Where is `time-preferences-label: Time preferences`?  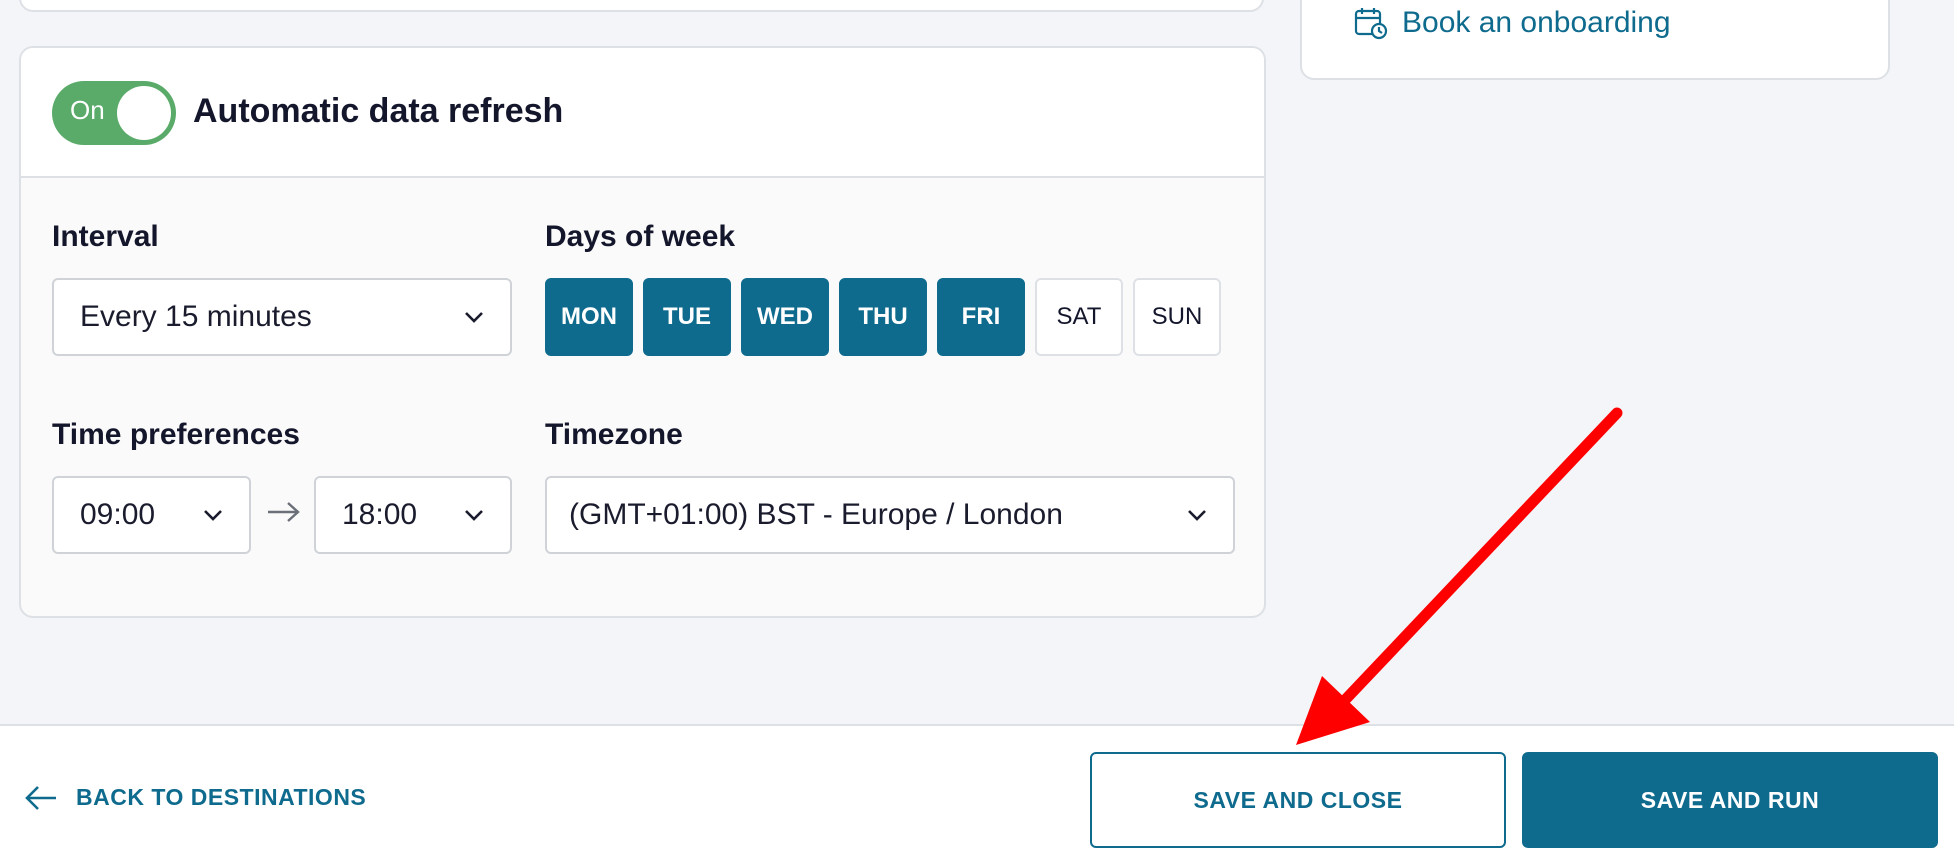
time-preferences-label: Time preferences is located at coordinates (176, 434).